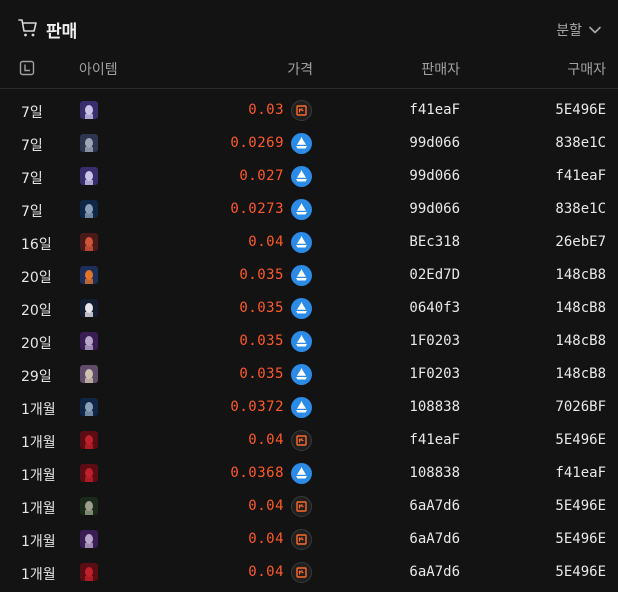 Image resolution: width=618 pixels, height=592 pixels. I want to click on buyer-address: 26ebE7, so click(580, 242).